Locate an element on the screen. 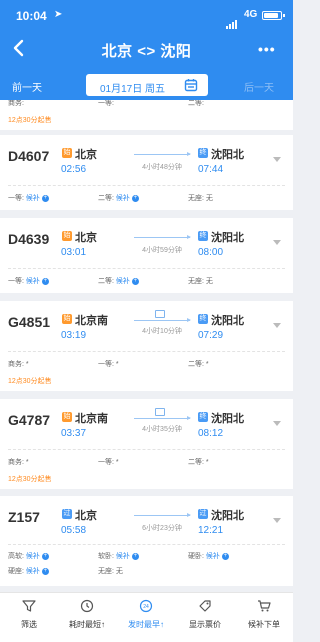 This screenshot has width=320, height=642. filter-icon is located at coordinates (29, 606).